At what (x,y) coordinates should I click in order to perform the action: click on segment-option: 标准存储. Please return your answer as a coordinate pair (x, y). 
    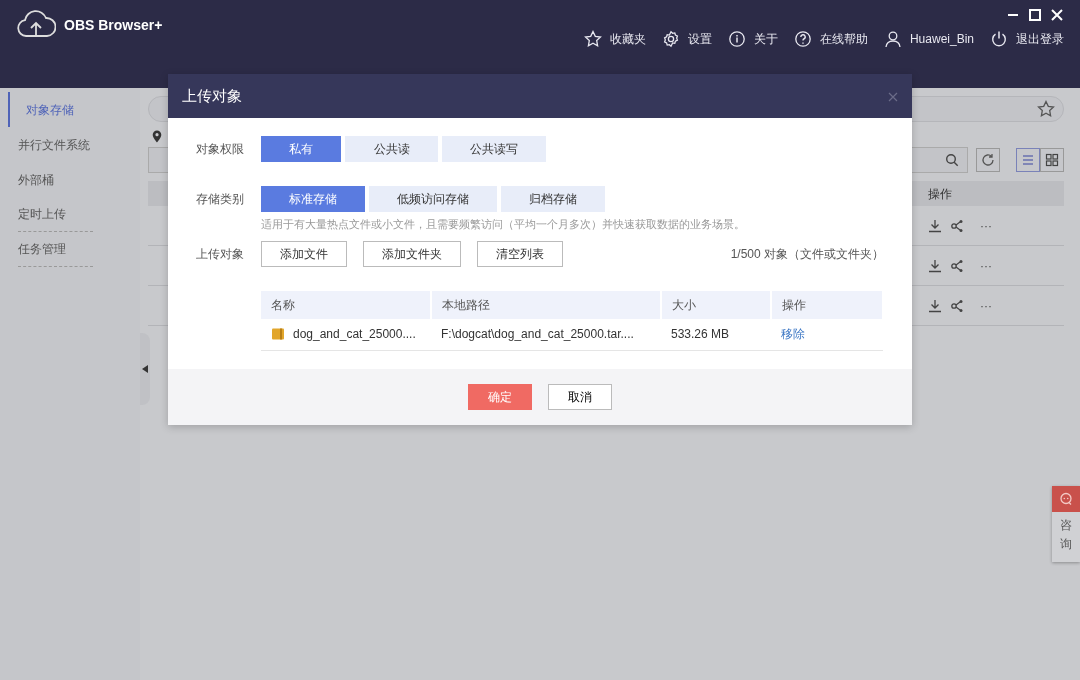
    Looking at the image, I should click on (313, 199).